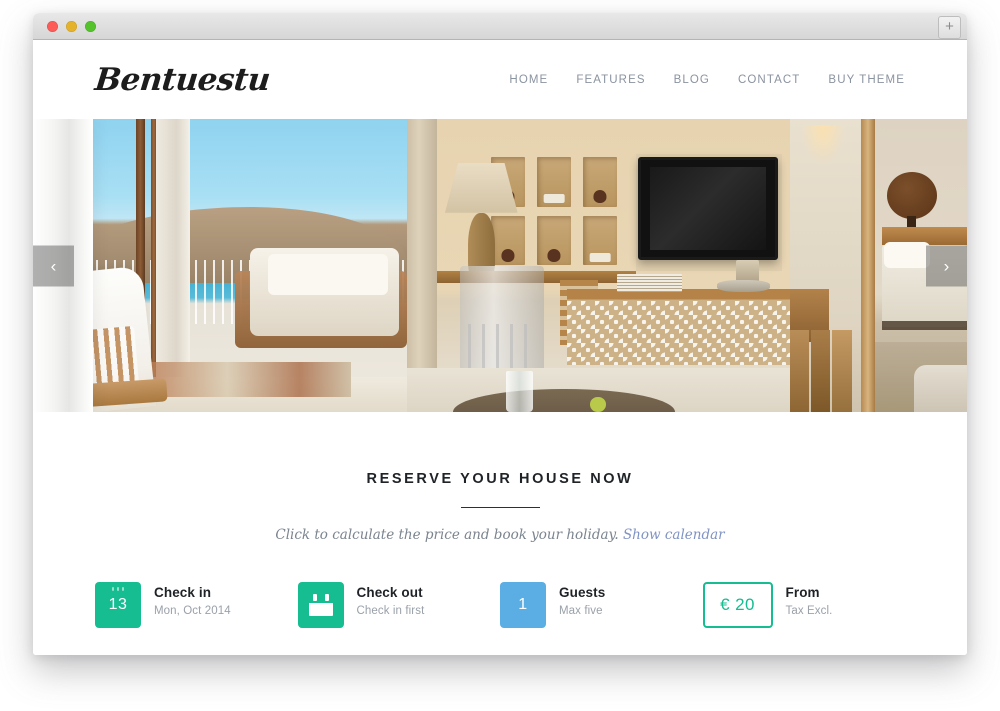 This screenshot has width=1000, height=711. Describe the element at coordinates (389, 593) in the screenshot. I see `checkout-title: Check out` at that location.